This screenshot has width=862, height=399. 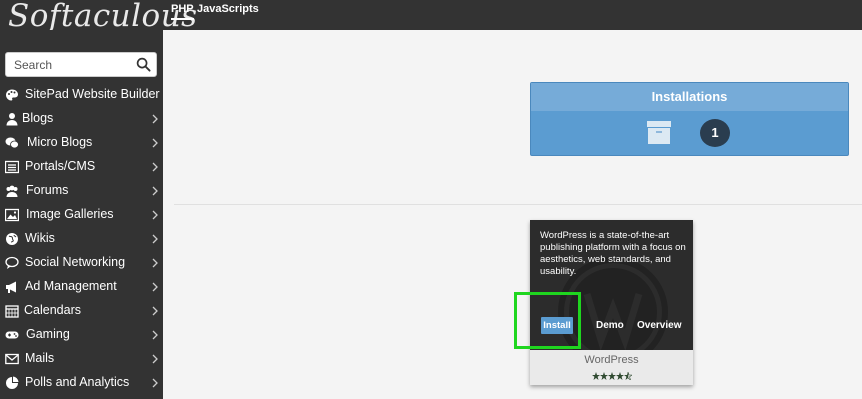 I want to click on section-divider, so click(x=518, y=204).